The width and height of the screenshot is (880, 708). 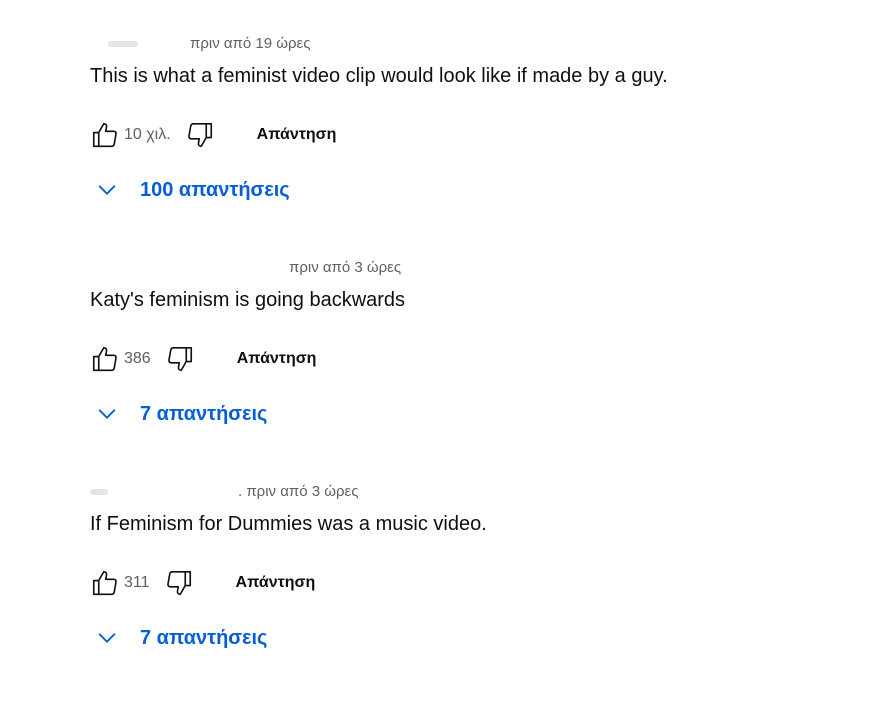 I want to click on comment-timestamp: πριν από 3 ώρες, so click(x=345, y=267).